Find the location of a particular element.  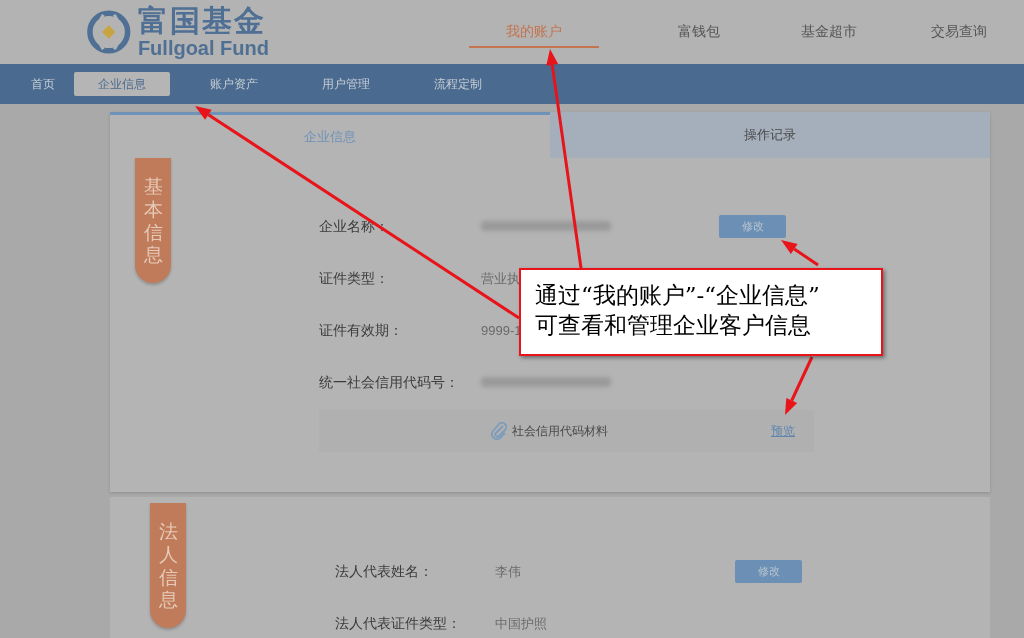

field-value: 营业执 is located at coordinates (500, 278).